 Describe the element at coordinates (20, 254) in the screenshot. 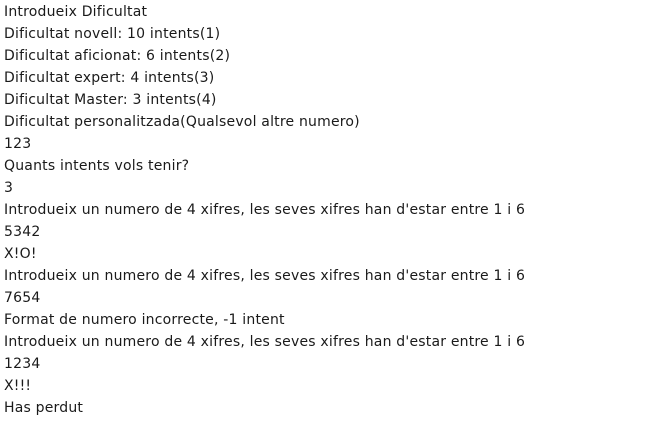

I see `result-guess-1: X!O!` at that location.